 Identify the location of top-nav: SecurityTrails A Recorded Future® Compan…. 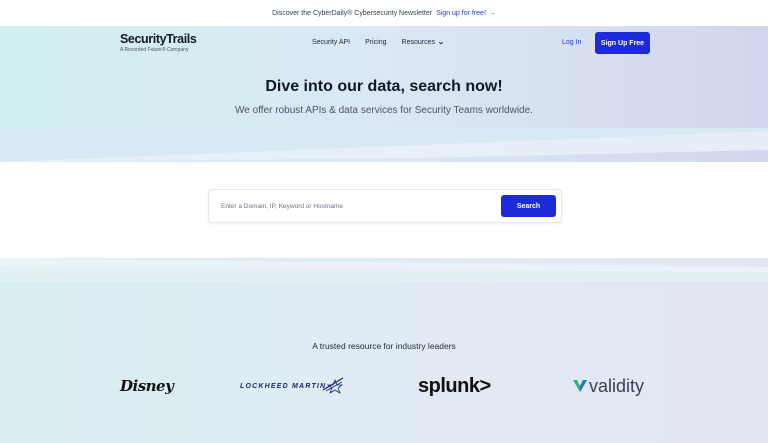
(385, 44).